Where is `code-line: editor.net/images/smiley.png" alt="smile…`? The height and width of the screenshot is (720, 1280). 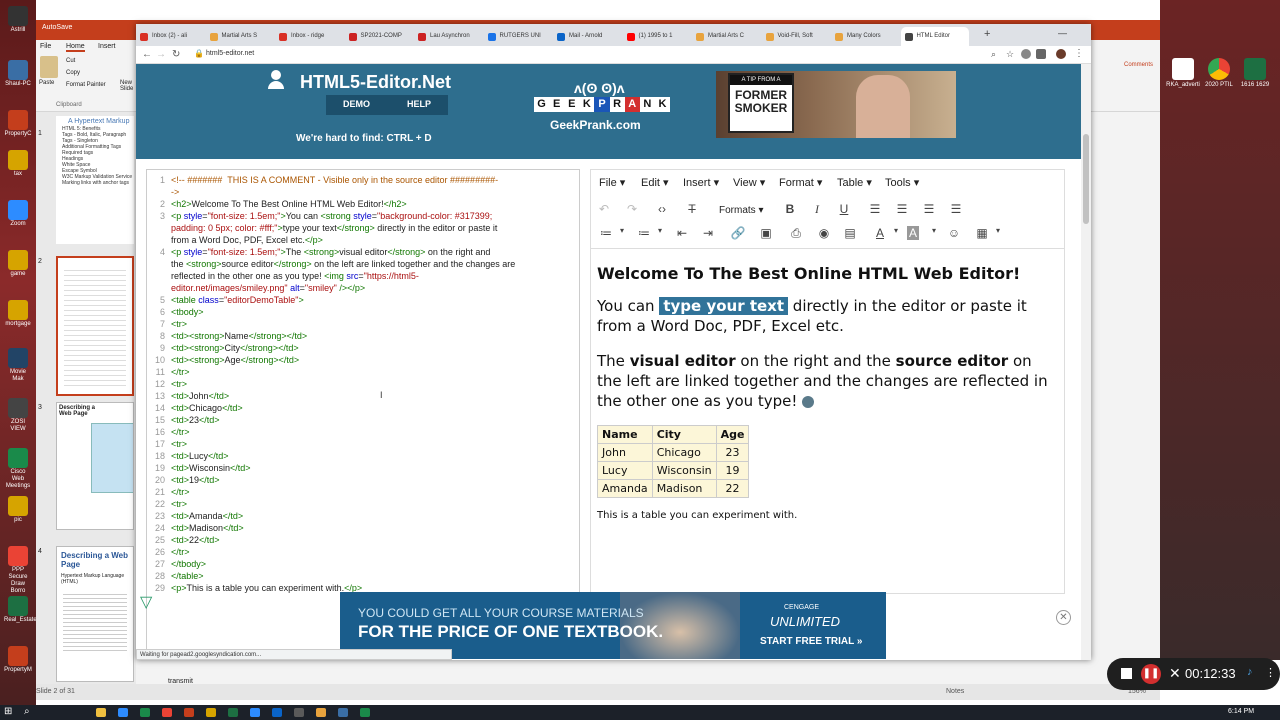
code-line: editor.net/images/smiley.png" alt="smile… is located at coordinates (363, 288).